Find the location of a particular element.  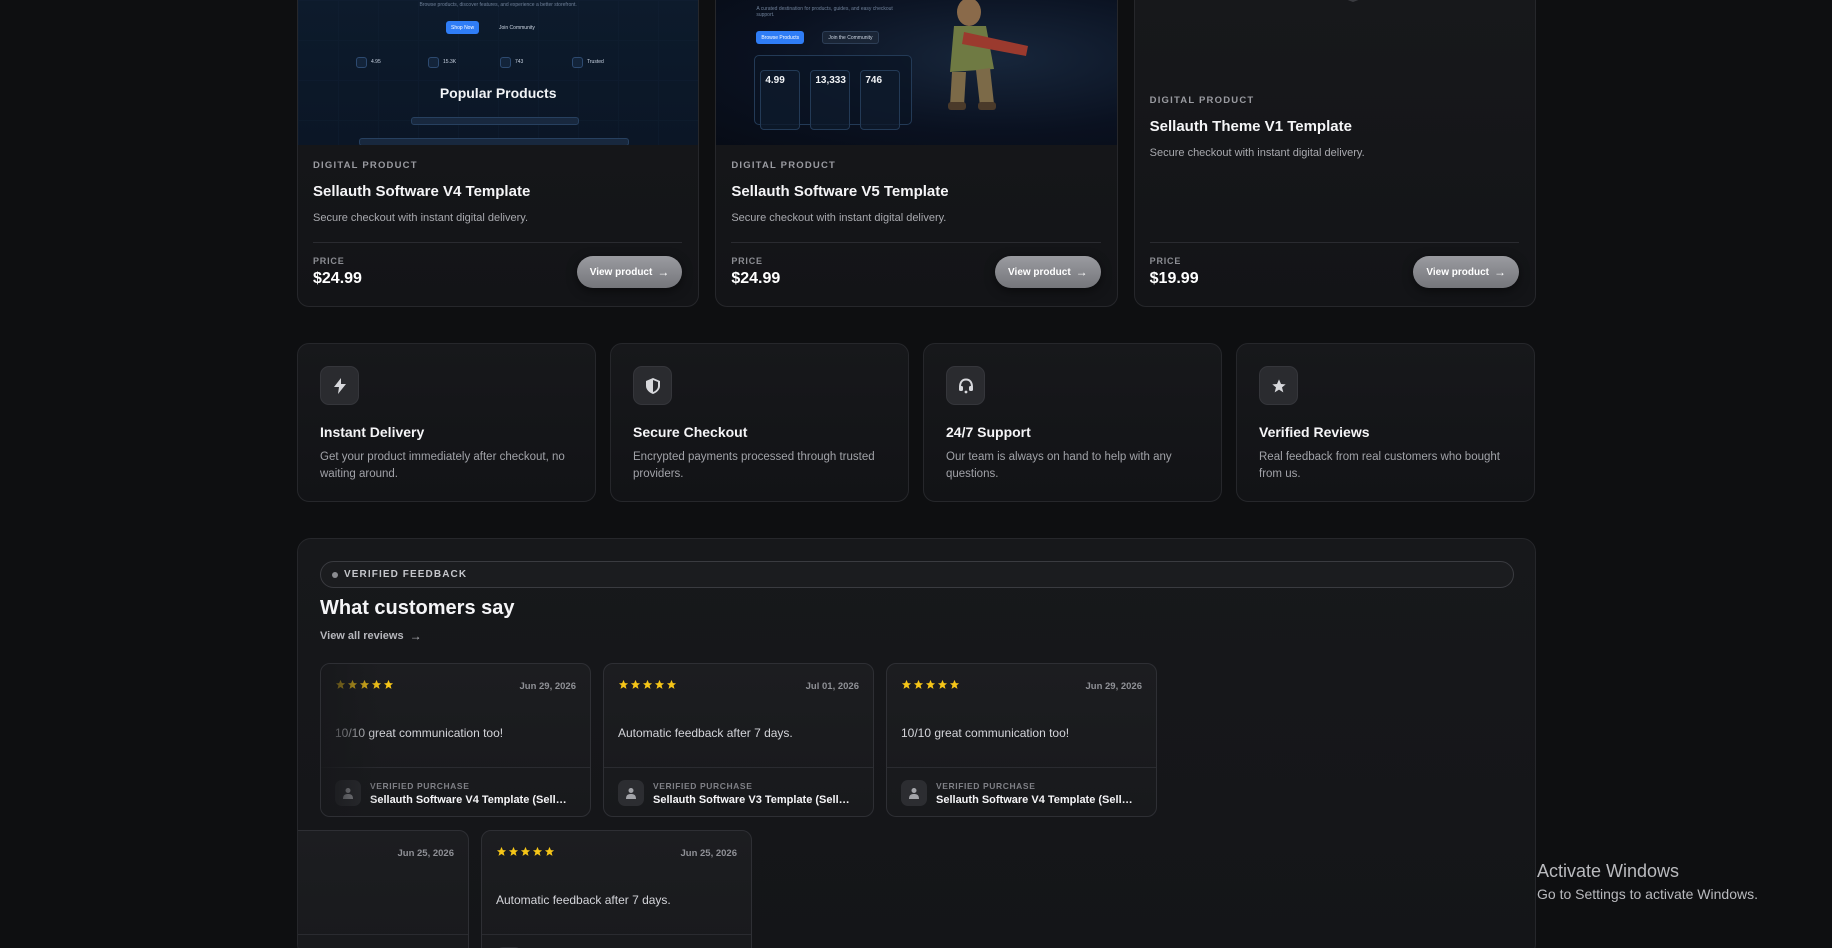

product-title: Sellauth Theme V1 Template is located at coordinates (1334, 126).